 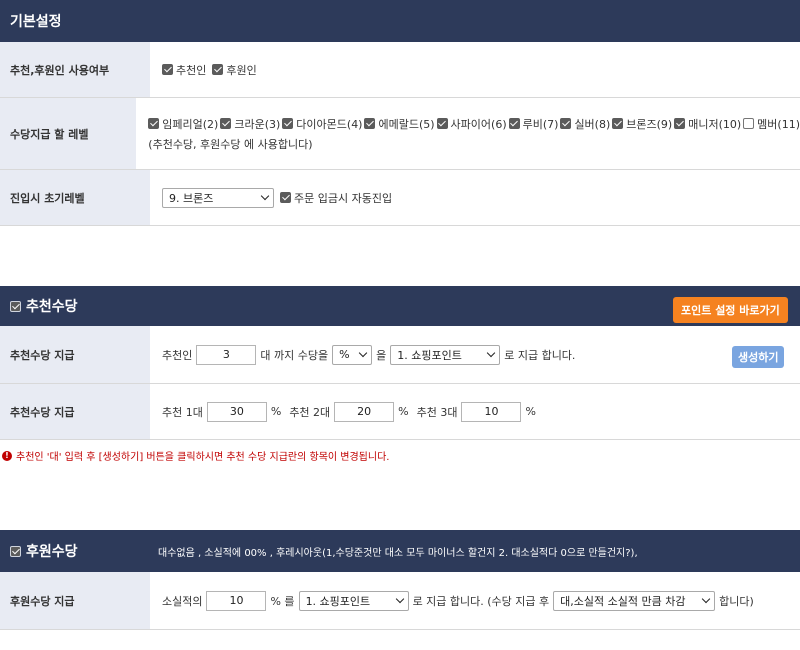 I want to click on row-label: 진입시 초기레벨, so click(x=75, y=197).